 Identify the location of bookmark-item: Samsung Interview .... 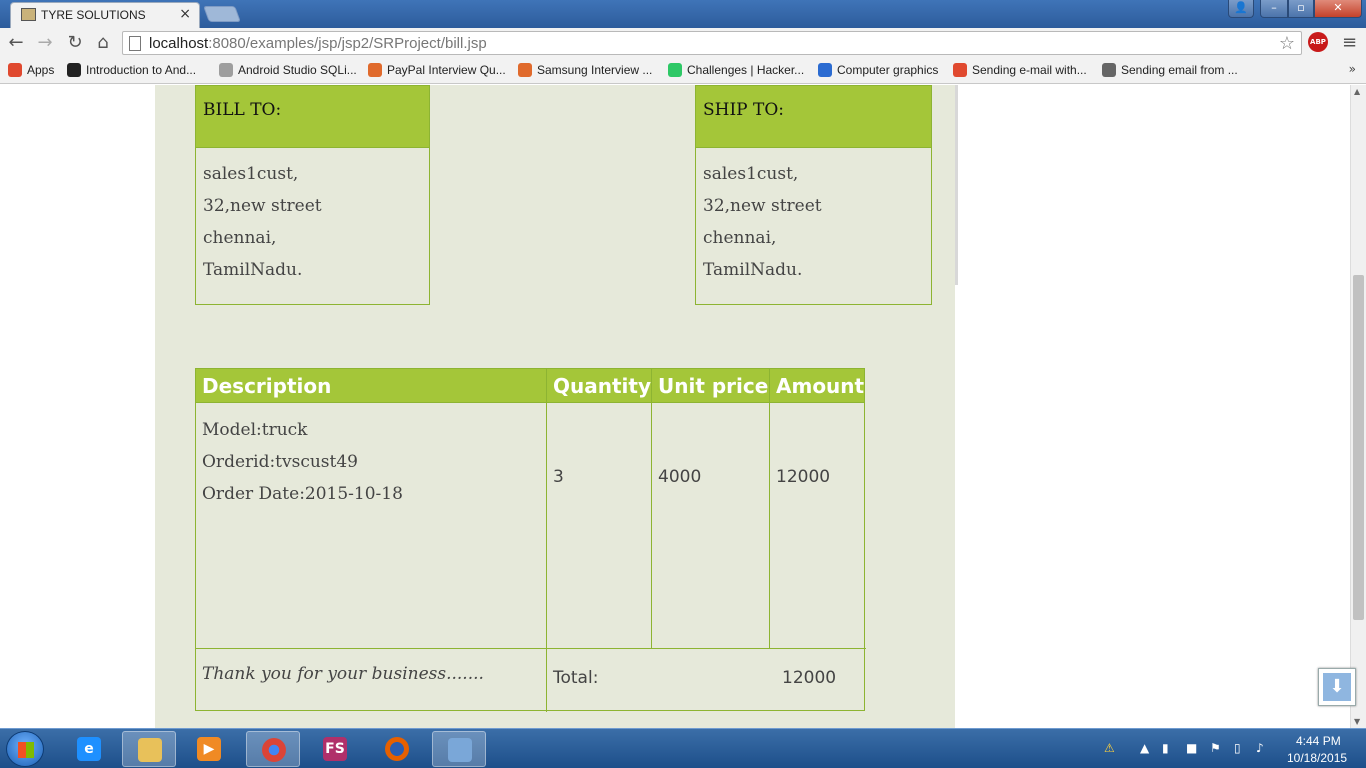
(585, 70).